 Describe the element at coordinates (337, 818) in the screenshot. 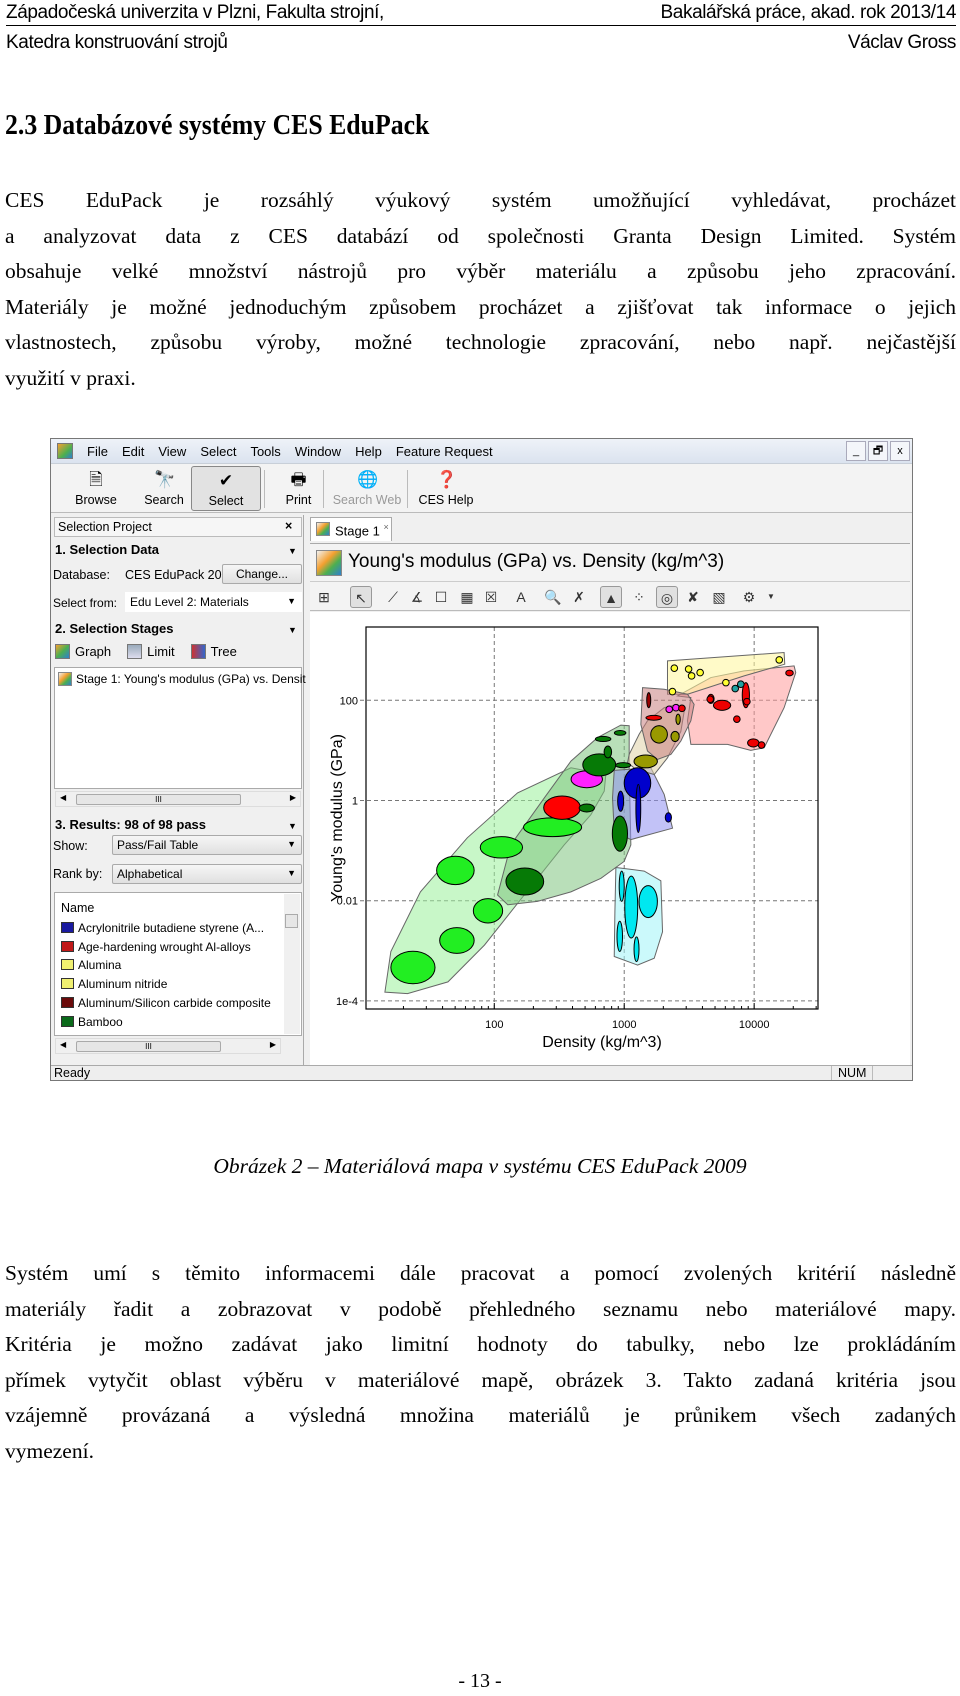

I see `y-axis-title: Young's modulus (GPa)` at that location.